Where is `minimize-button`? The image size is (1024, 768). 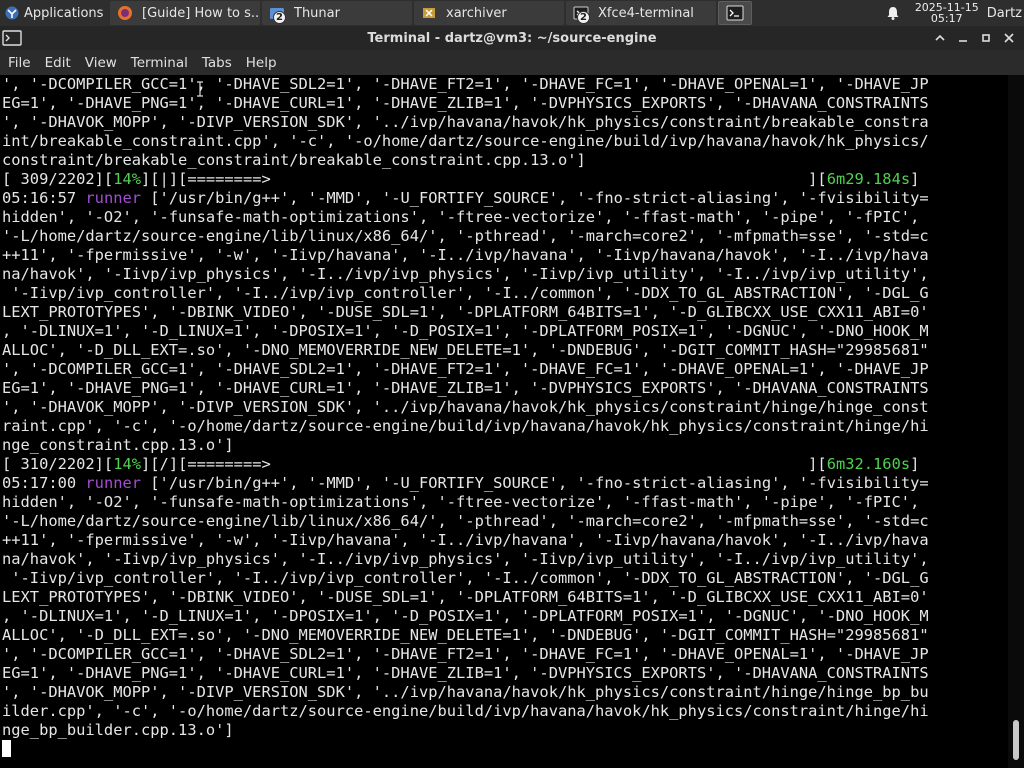
minimize-button is located at coordinates (962, 38).